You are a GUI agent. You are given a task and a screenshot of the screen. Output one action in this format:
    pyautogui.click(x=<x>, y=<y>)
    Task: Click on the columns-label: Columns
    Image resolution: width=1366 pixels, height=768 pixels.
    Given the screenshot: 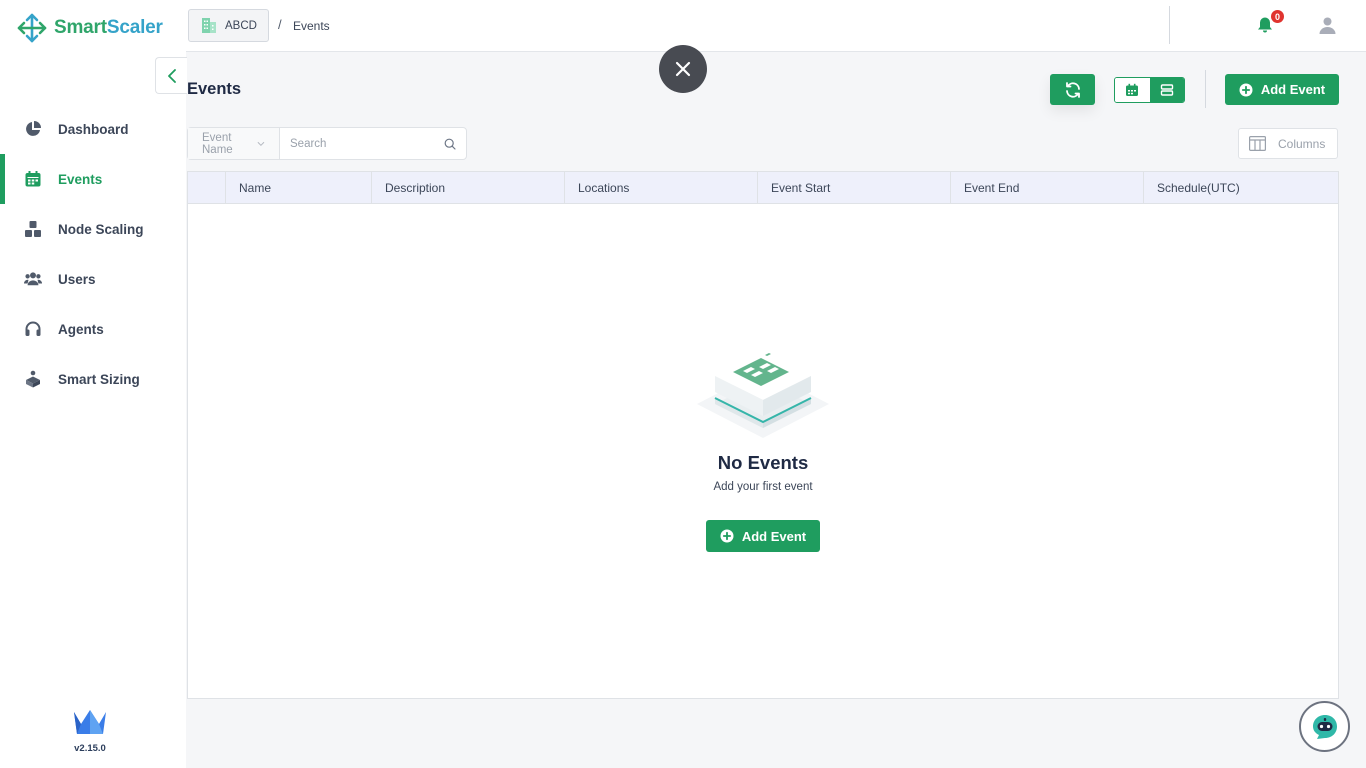 What is the action you would take?
    pyautogui.click(x=1302, y=143)
    